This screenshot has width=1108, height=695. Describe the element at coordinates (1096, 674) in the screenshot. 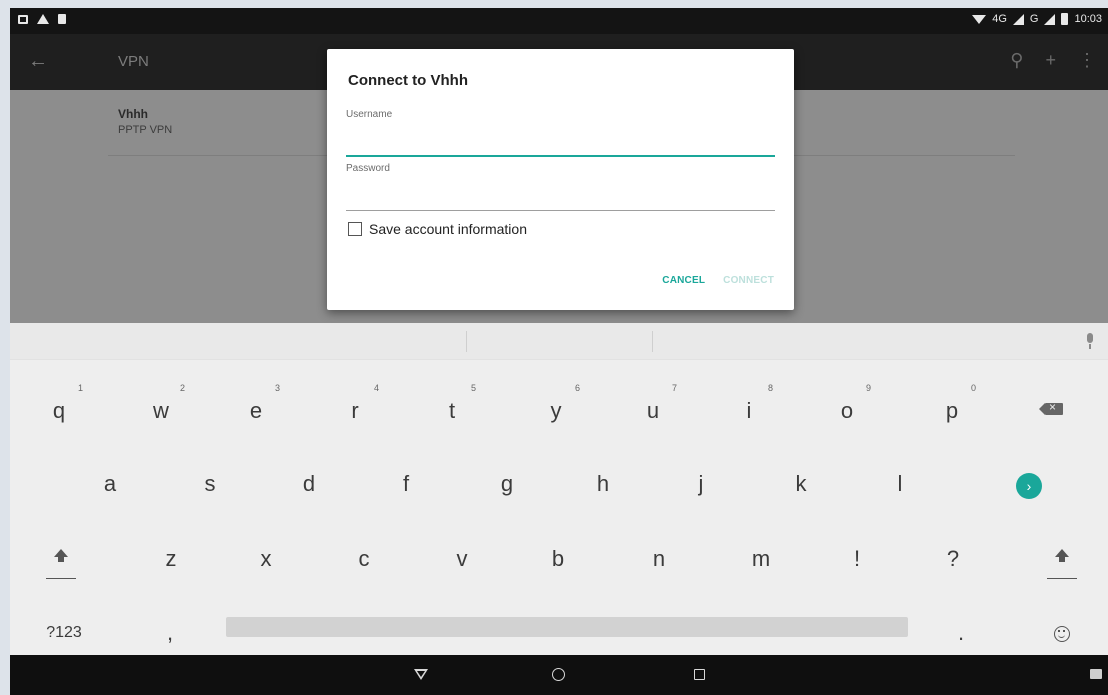

I see `keyboard-switch-icon` at that location.